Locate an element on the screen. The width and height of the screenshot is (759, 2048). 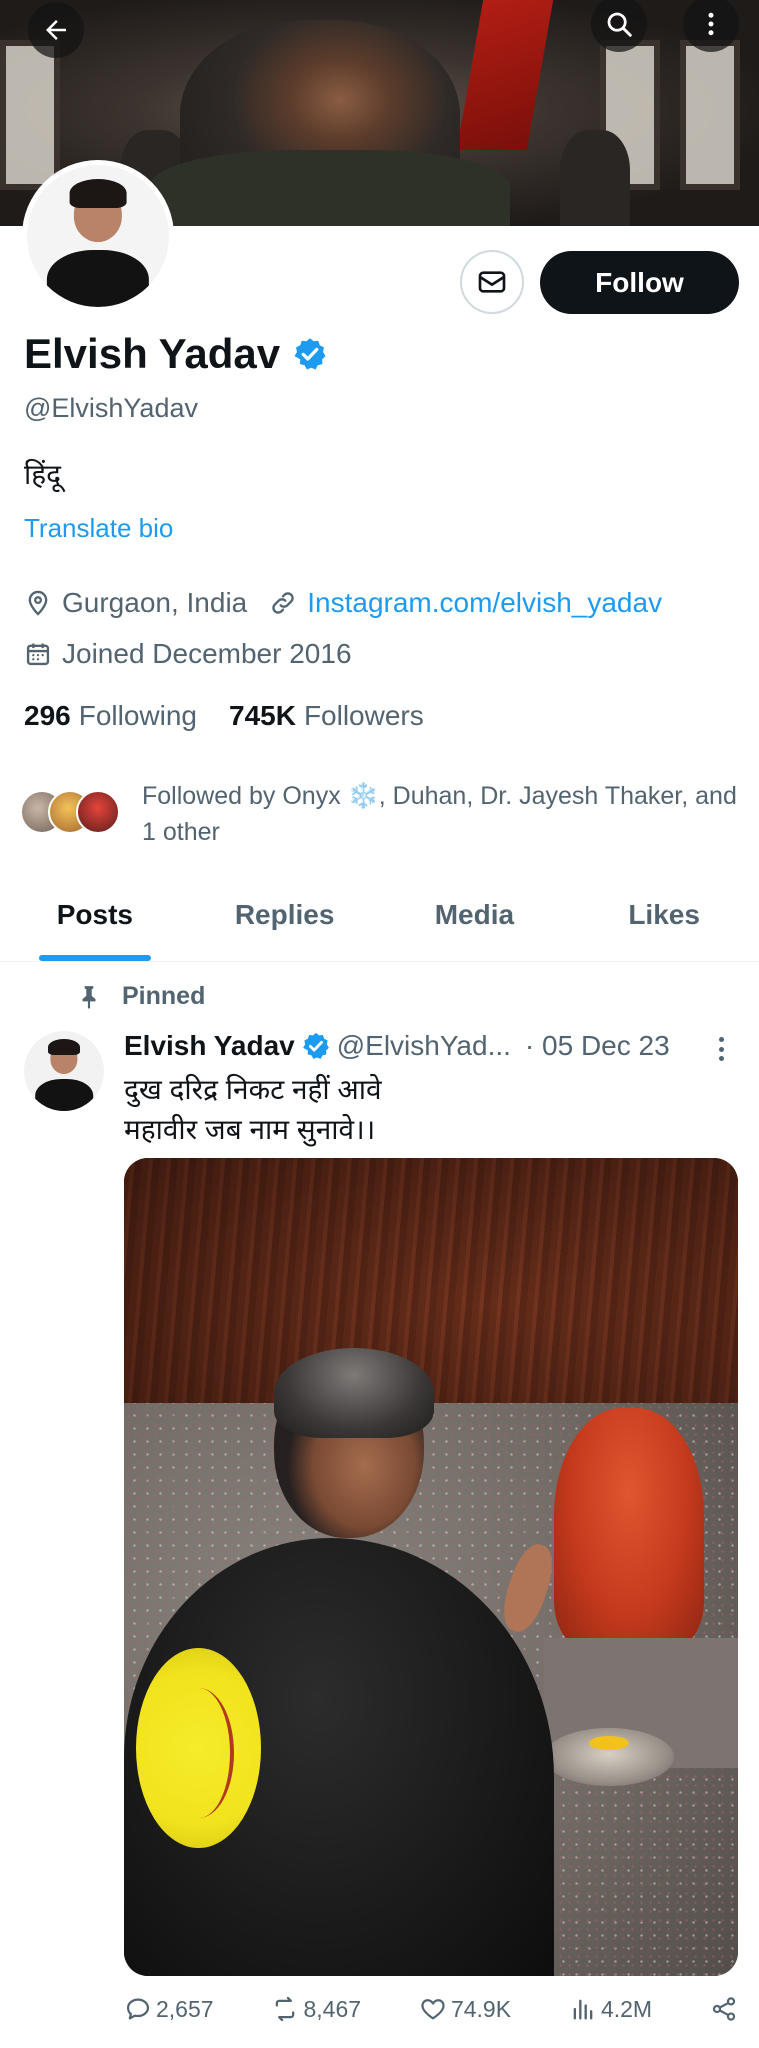
post-header: Elvish Yadav @ElvishYad... · 05 Dec 23 is located at coordinates (430, 1046).